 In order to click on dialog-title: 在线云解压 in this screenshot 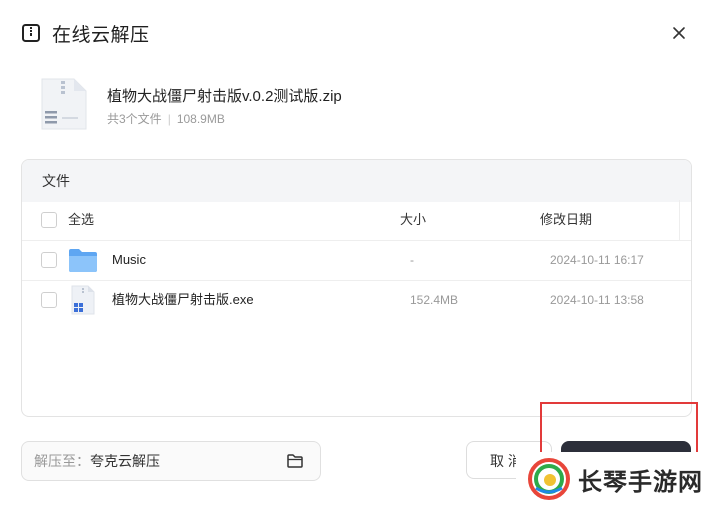, I will do `click(101, 35)`.